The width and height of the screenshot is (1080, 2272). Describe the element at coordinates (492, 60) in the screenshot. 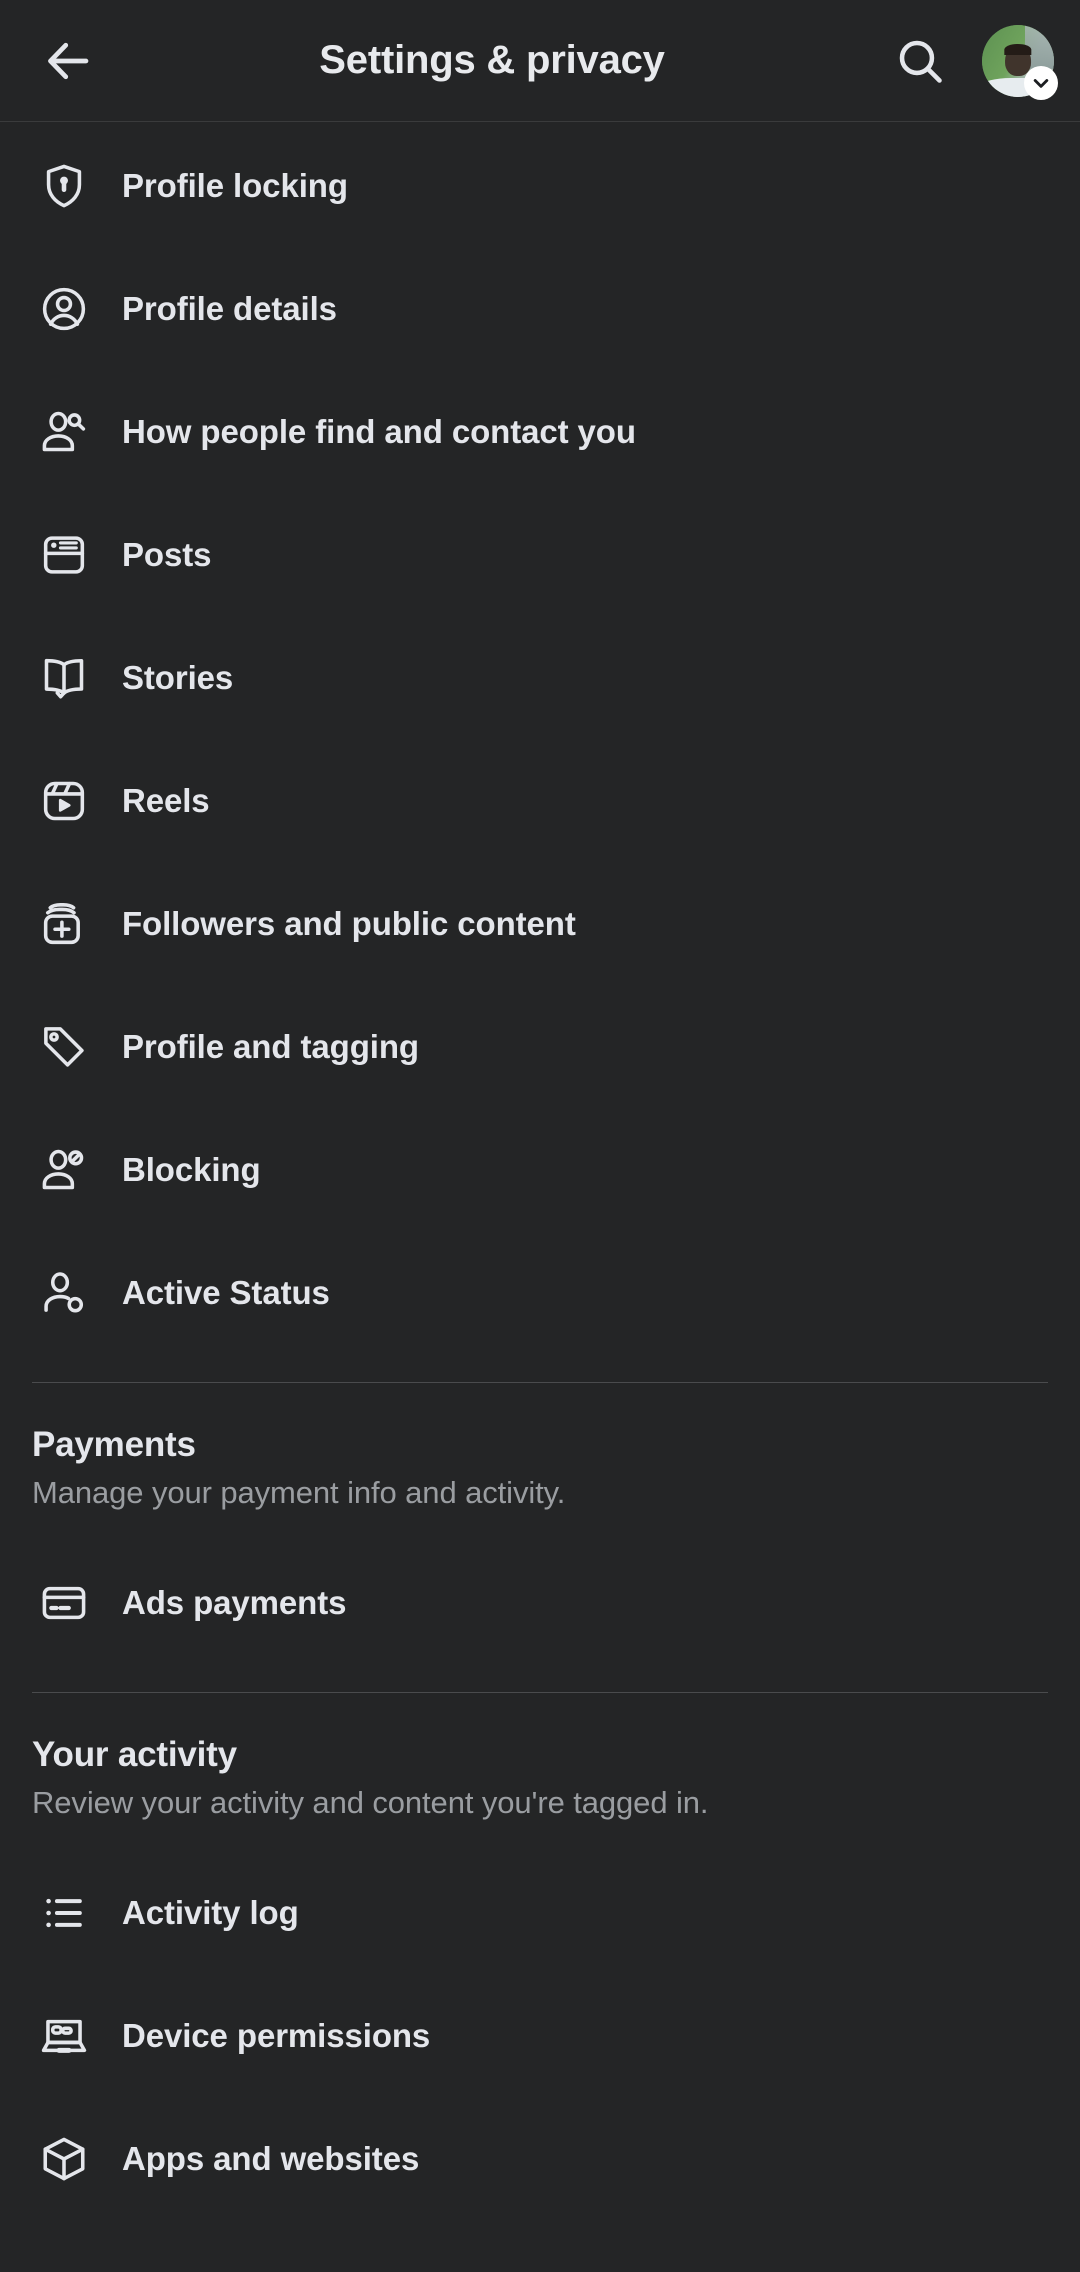

I see `page-title: Settings & privacy` at that location.